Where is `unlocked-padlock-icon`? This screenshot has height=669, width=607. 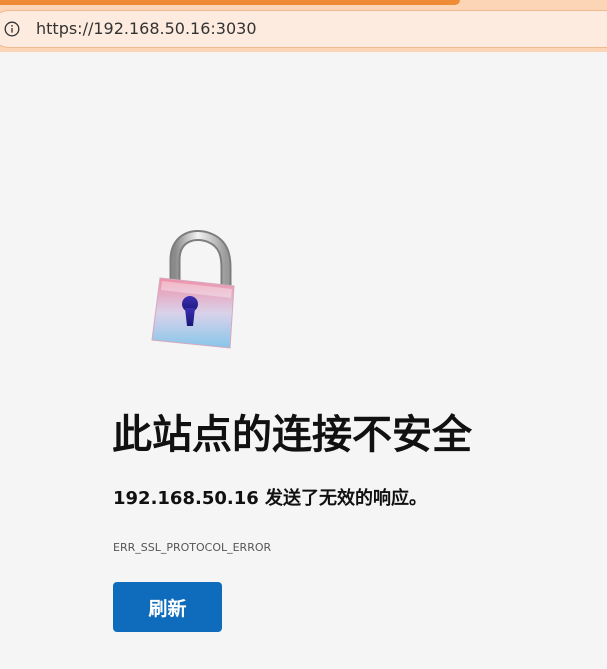 unlocked-padlock-icon is located at coordinates (193, 289).